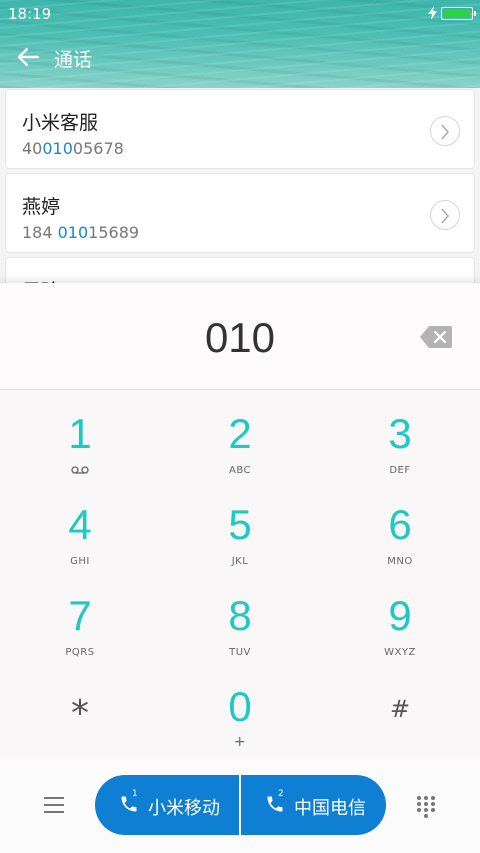 This screenshot has width=480, height=853. Describe the element at coordinates (400, 561) in the screenshot. I see `key-letters: MNO` at that location.